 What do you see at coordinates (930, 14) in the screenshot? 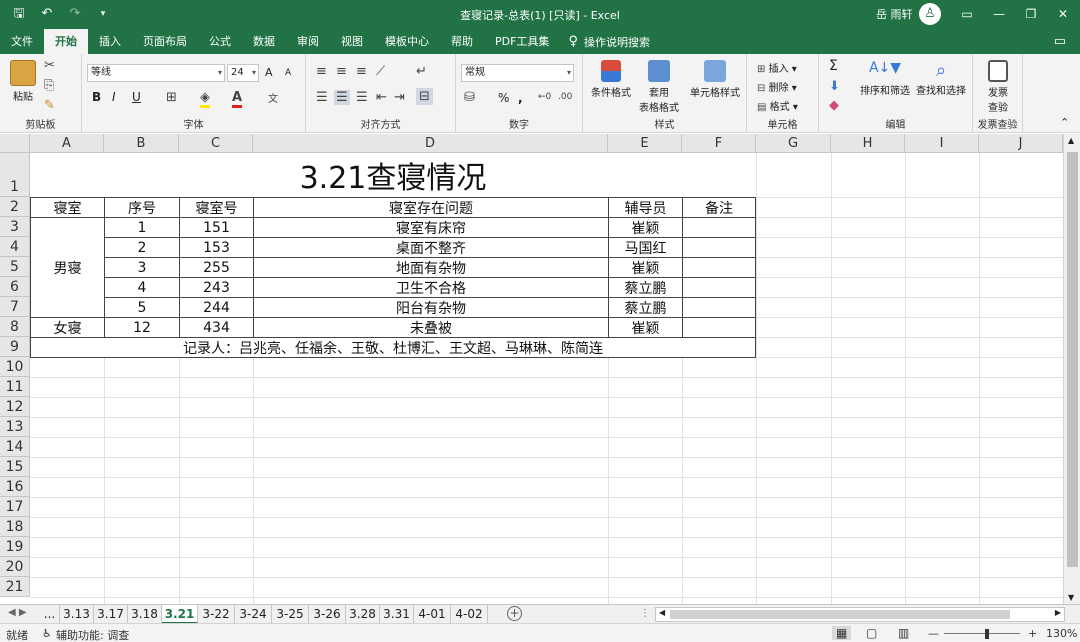
I see `avatar: ♙` at bounding box center [930, 14].